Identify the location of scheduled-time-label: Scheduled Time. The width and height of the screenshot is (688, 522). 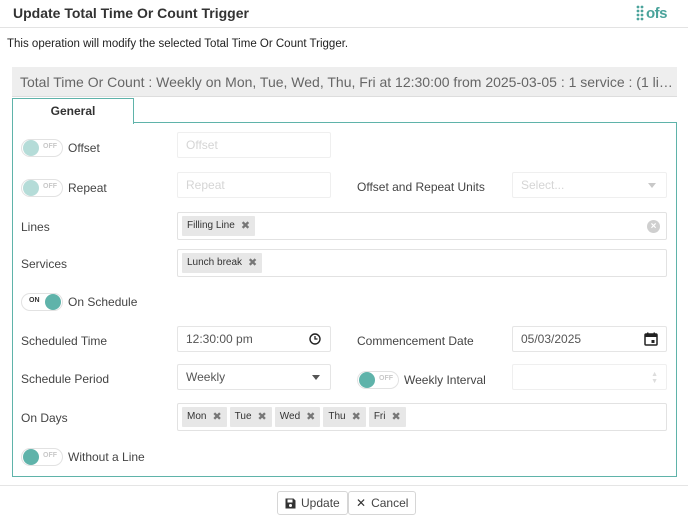
(64, 341).